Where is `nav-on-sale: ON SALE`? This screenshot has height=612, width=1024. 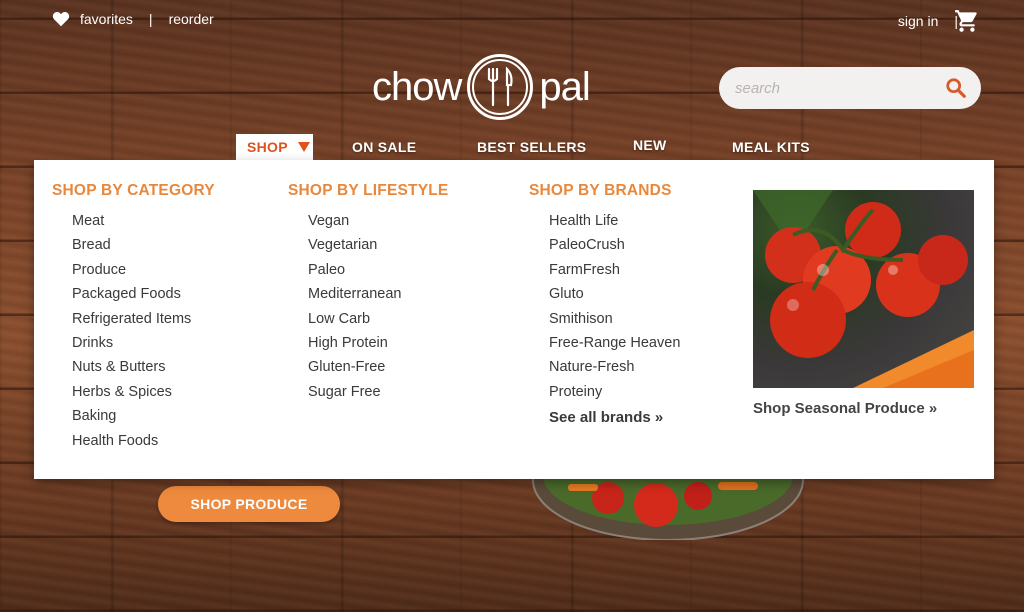
nav-on-sale: ON SALE is located at coordinates (384, 147).